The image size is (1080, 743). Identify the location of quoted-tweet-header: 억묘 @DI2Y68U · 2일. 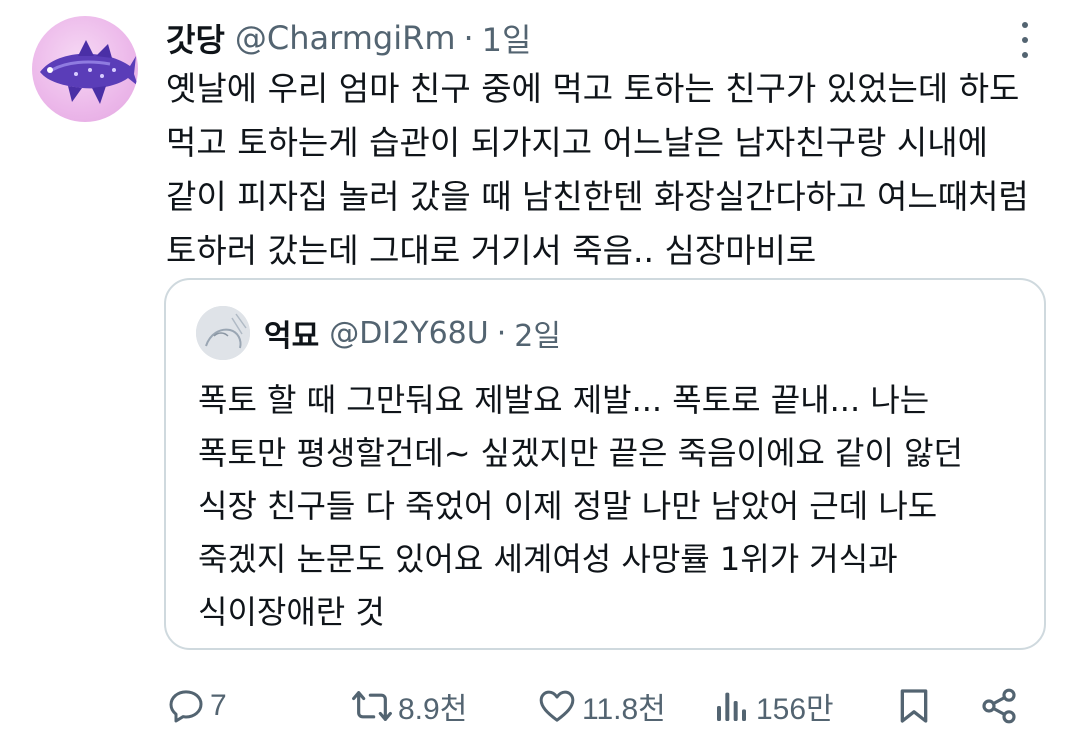
(412, 333).